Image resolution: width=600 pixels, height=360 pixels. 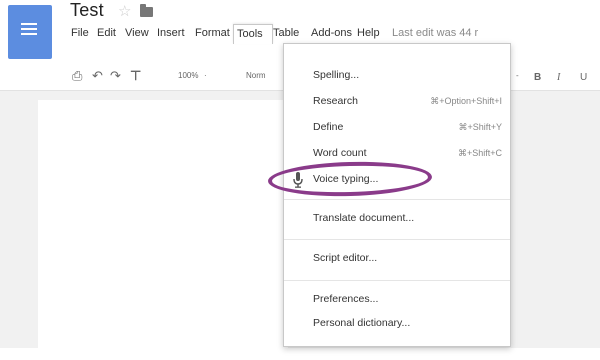 What do you see at coordinates (397, 102) in the screenshot?
I see `menu-item-research: Research ⌘+Option+Shift+I` at bounding box center [397, 102].